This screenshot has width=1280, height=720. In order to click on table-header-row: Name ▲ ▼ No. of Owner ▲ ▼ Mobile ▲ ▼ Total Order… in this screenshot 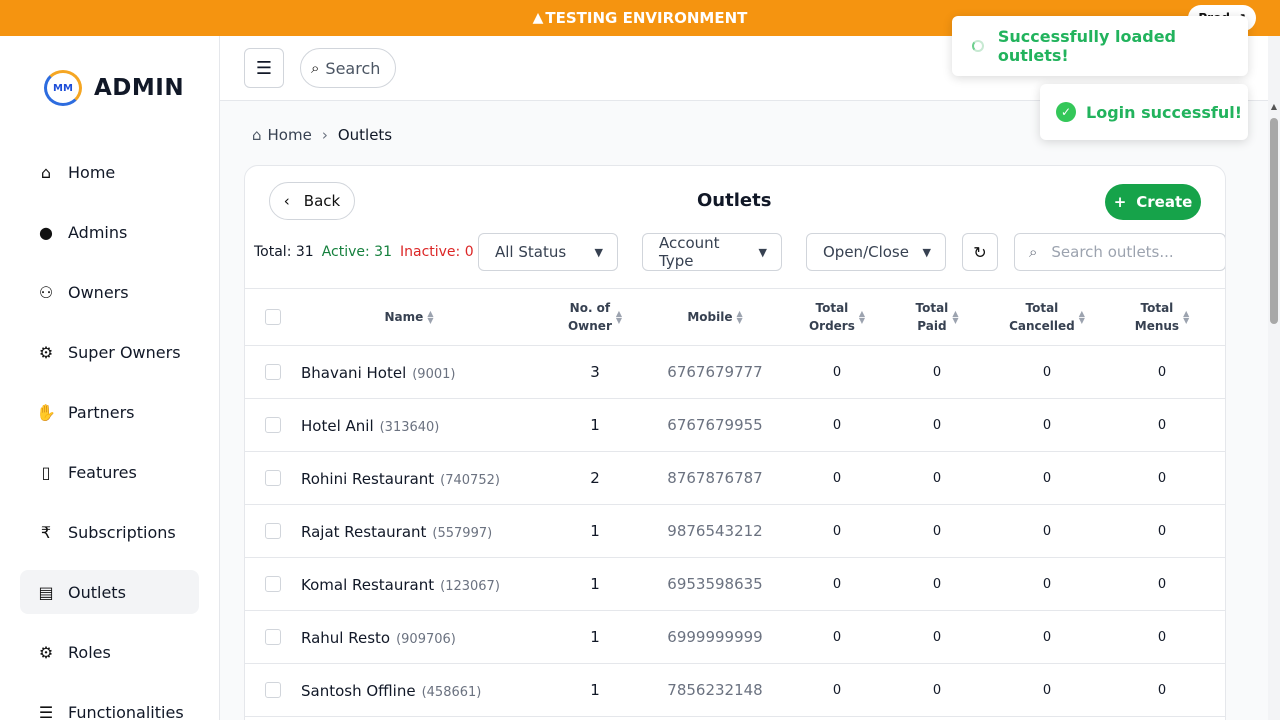, I will do `click(735, 317)`.